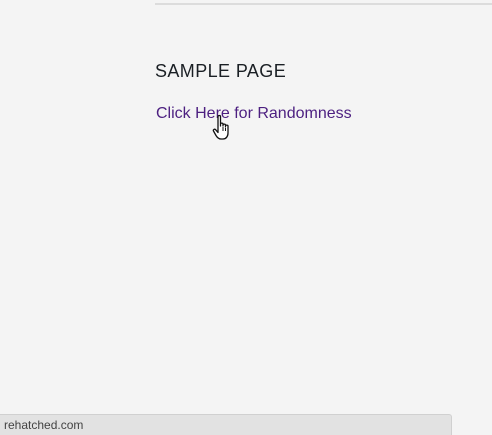  I want to click on hand-pointer-icon, so click(220, 127).